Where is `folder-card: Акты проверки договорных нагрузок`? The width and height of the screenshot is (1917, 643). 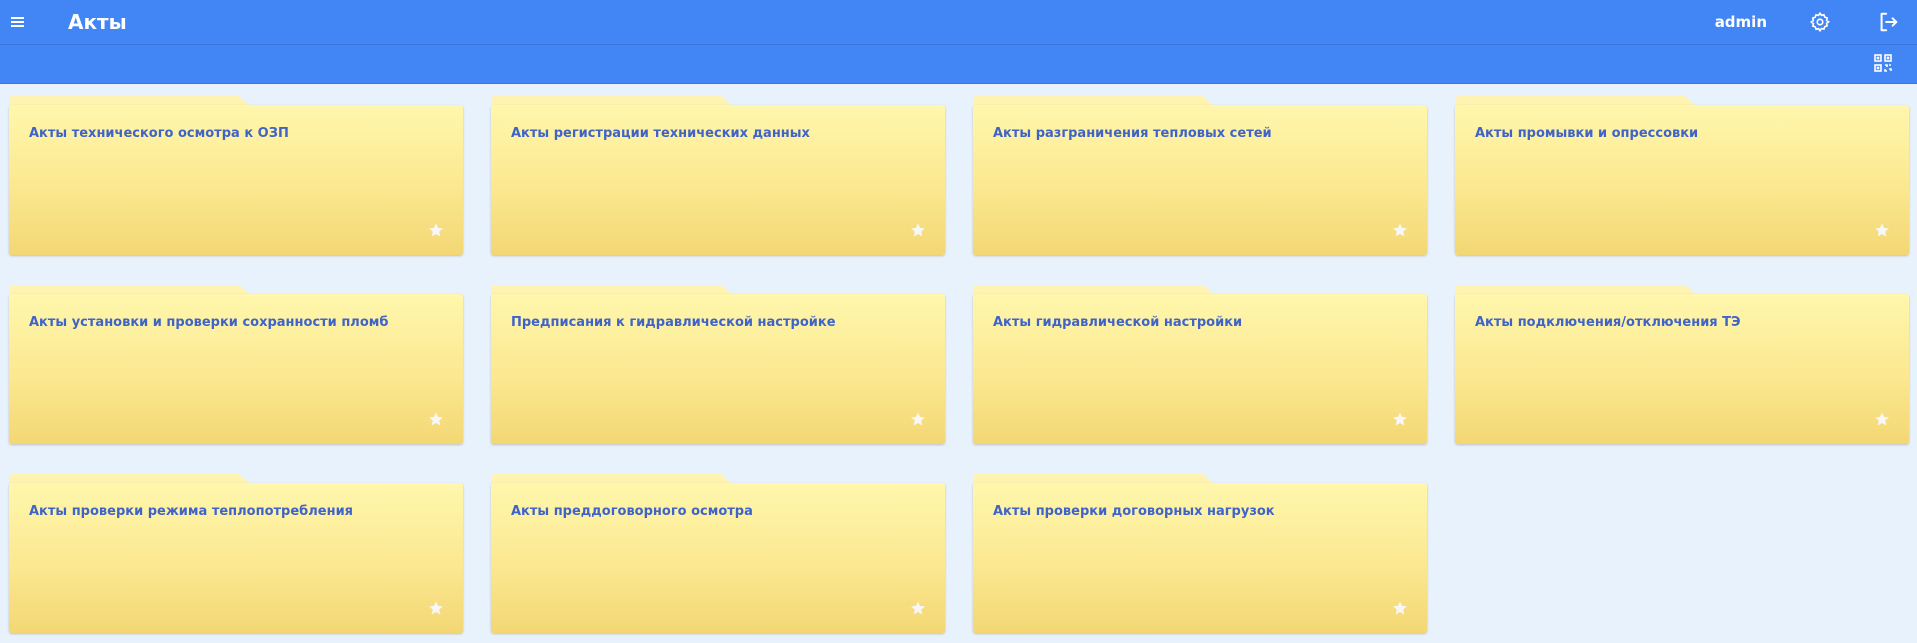
folder-card: Акты проверки договорных нагрузок is located at coordinates (1200, 553).